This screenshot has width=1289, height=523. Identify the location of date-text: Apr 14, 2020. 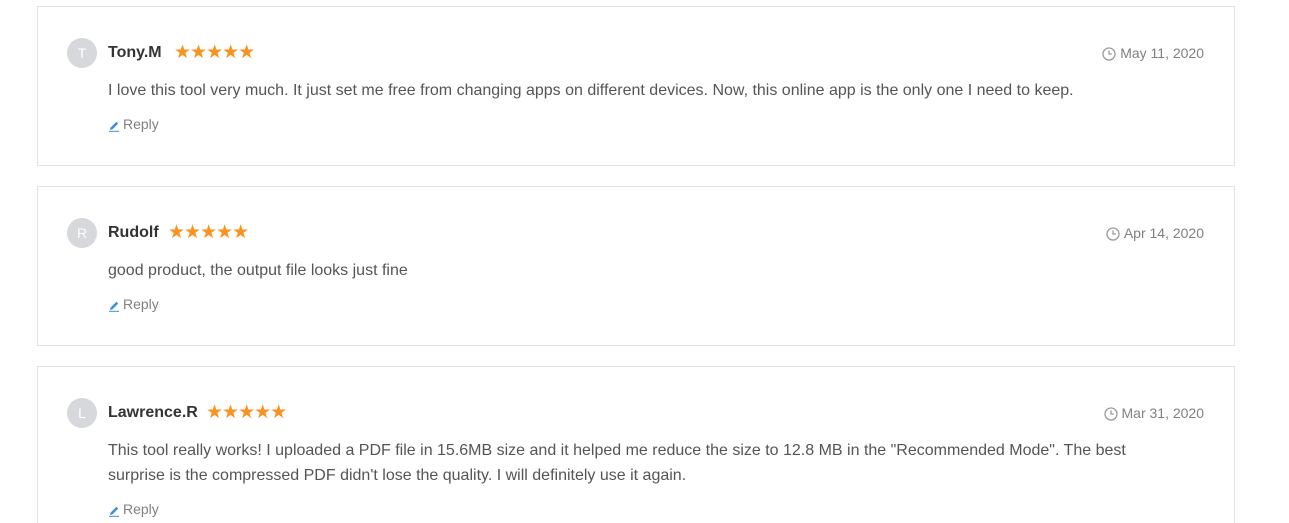
(1163, 233).